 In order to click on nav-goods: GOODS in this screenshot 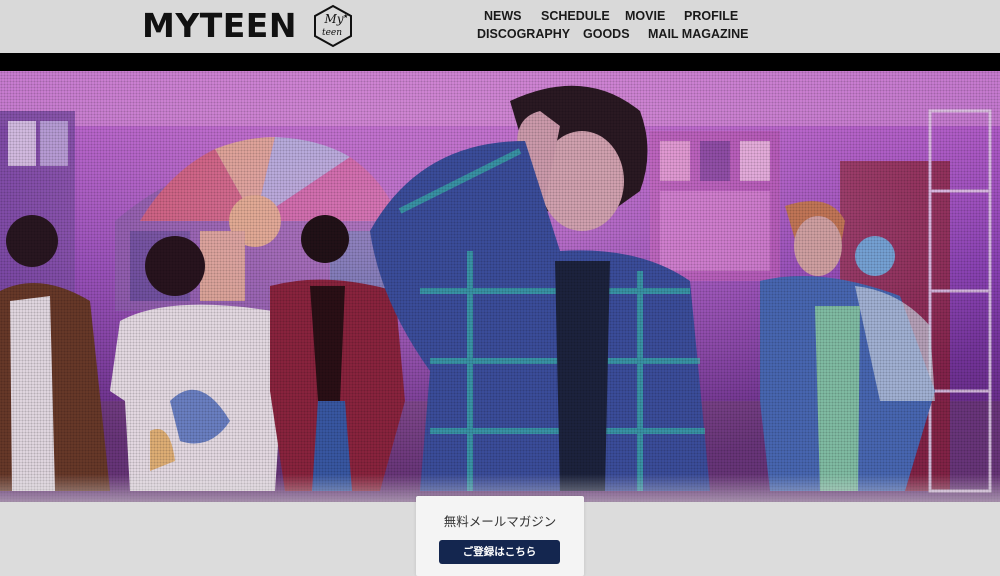, I will do `click(606, 34)`.